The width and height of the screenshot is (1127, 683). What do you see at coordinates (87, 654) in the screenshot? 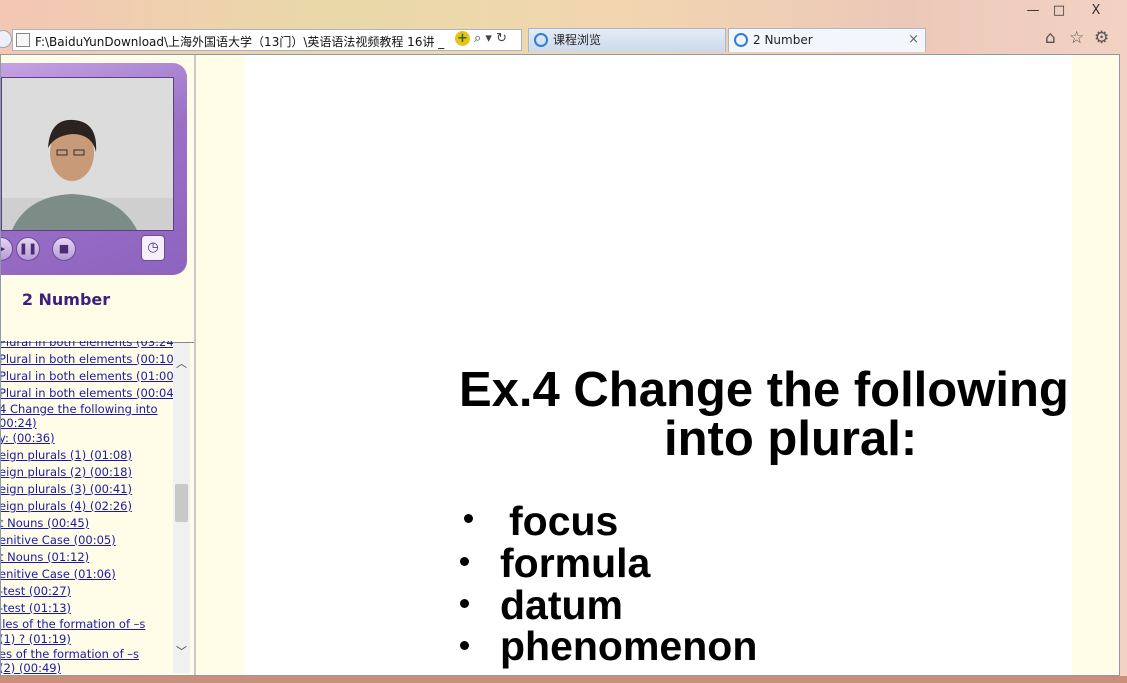
I see `list-item: es of the formation of –s` at bounding box center [87, 654].